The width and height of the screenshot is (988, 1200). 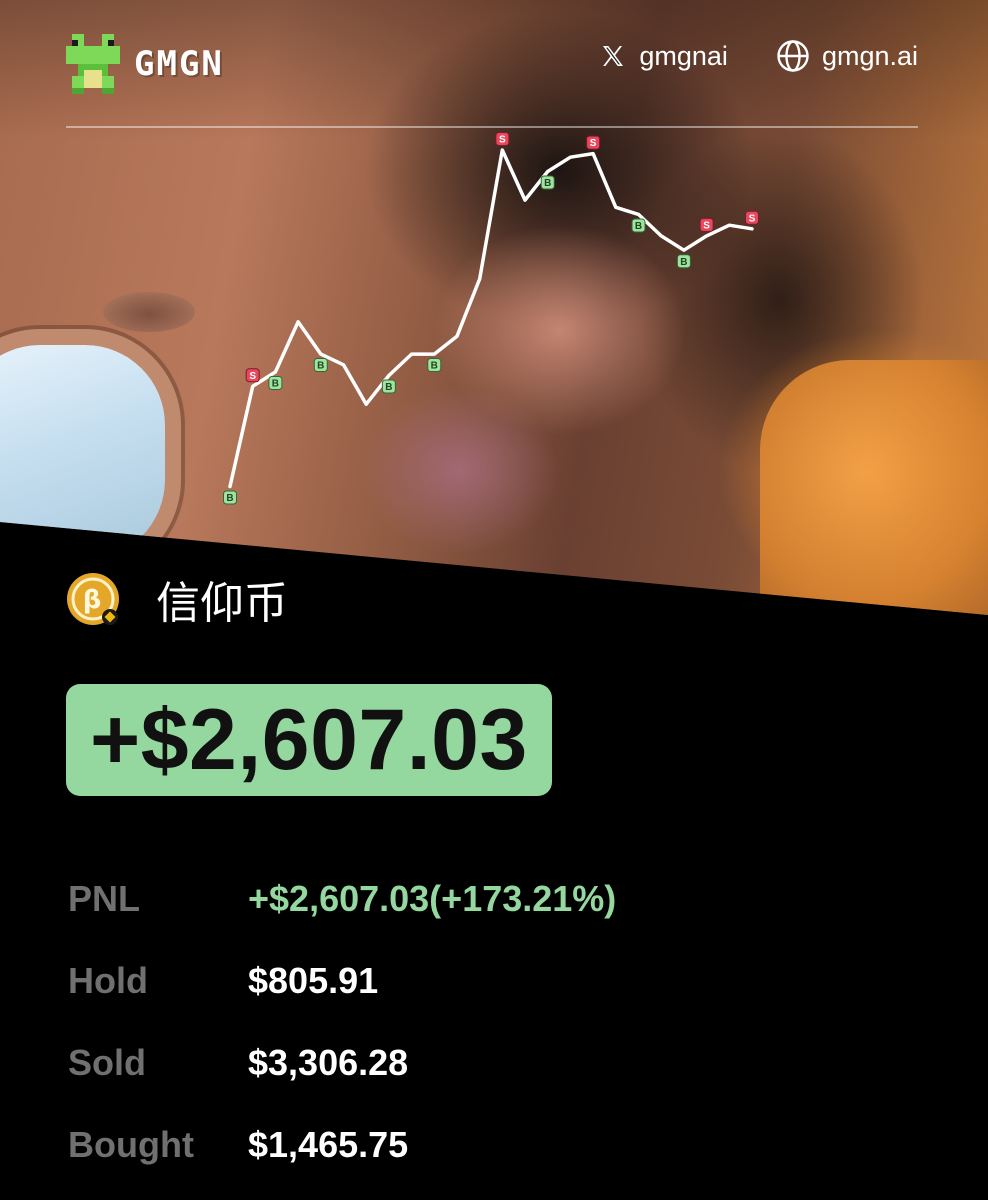 I want to click on stat-value: $805.91, so click(x=313, y=980).